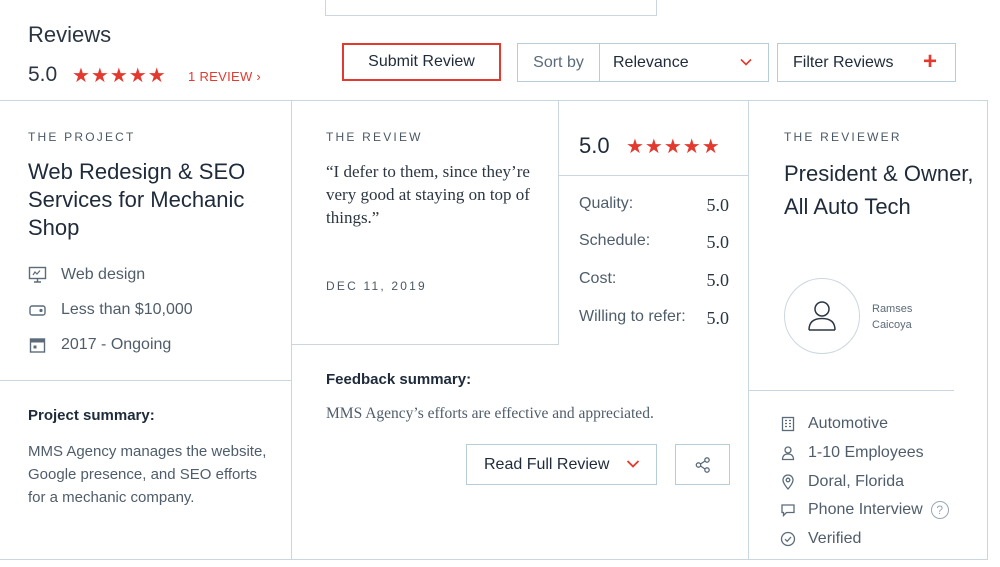 The width and height of the screenshot is (1000, 567). I want to click on reviewer-verified: Verified, so click(820, 539).